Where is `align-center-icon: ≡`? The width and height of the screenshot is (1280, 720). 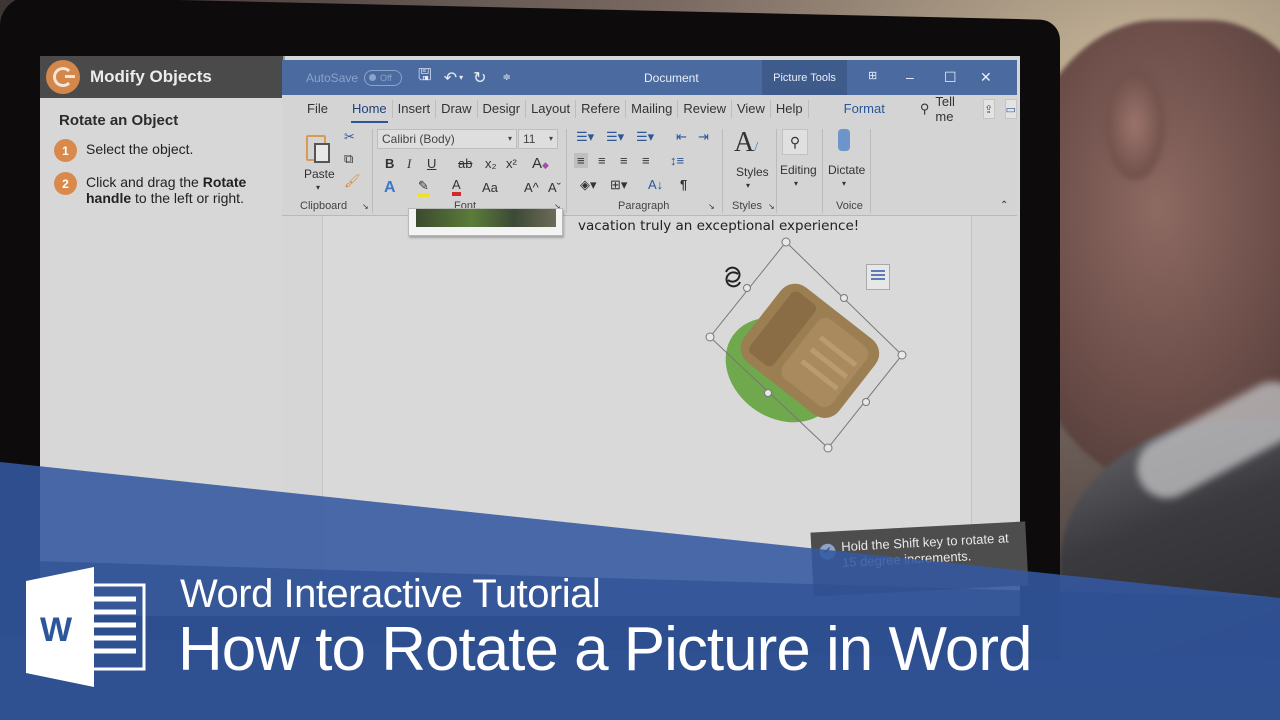
align-center-icon: ≡ is located at coordinates (602, 160).